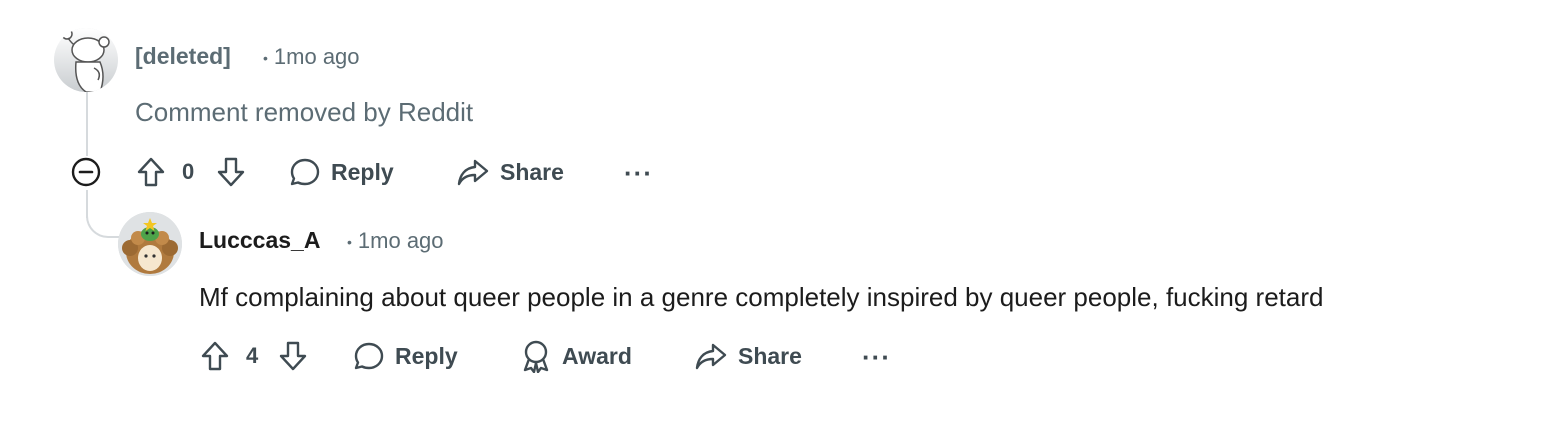 This screenshot has width=1550, height=424. Describe the element at coordinates (597, 355) in the screenshot. I see `award-label: Award` at that location.